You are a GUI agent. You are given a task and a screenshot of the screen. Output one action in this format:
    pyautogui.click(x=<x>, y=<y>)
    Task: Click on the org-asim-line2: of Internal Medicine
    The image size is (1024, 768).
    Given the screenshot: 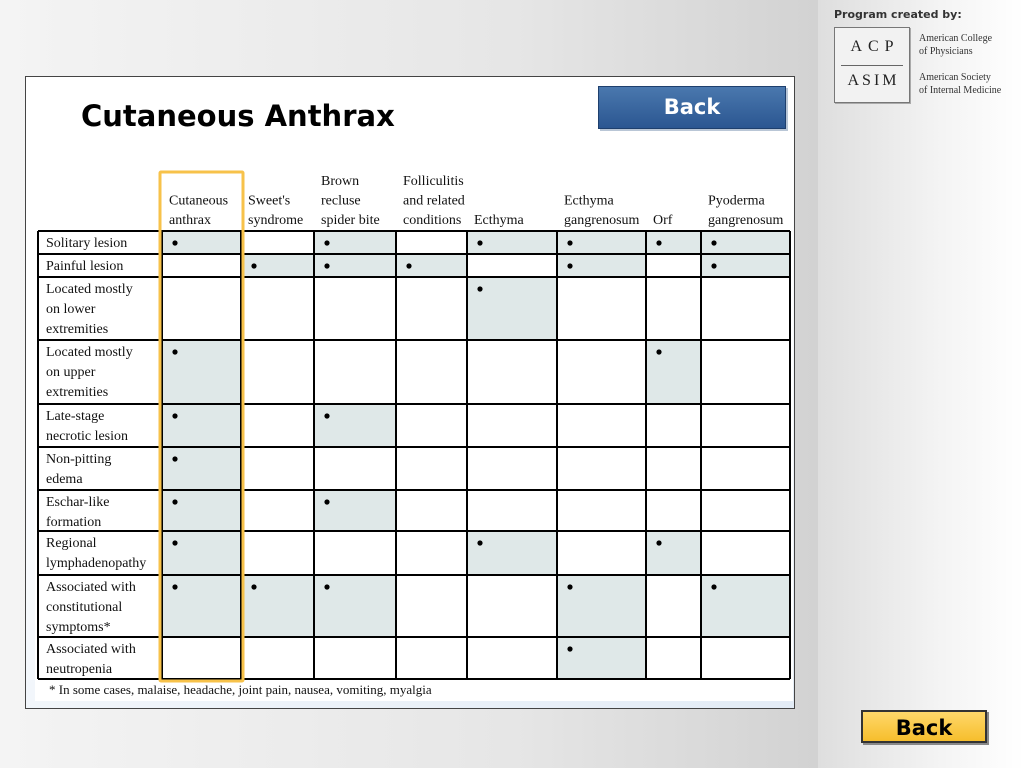 What is the action you would take?
    pyautogui.click(x=960, y=90)
    